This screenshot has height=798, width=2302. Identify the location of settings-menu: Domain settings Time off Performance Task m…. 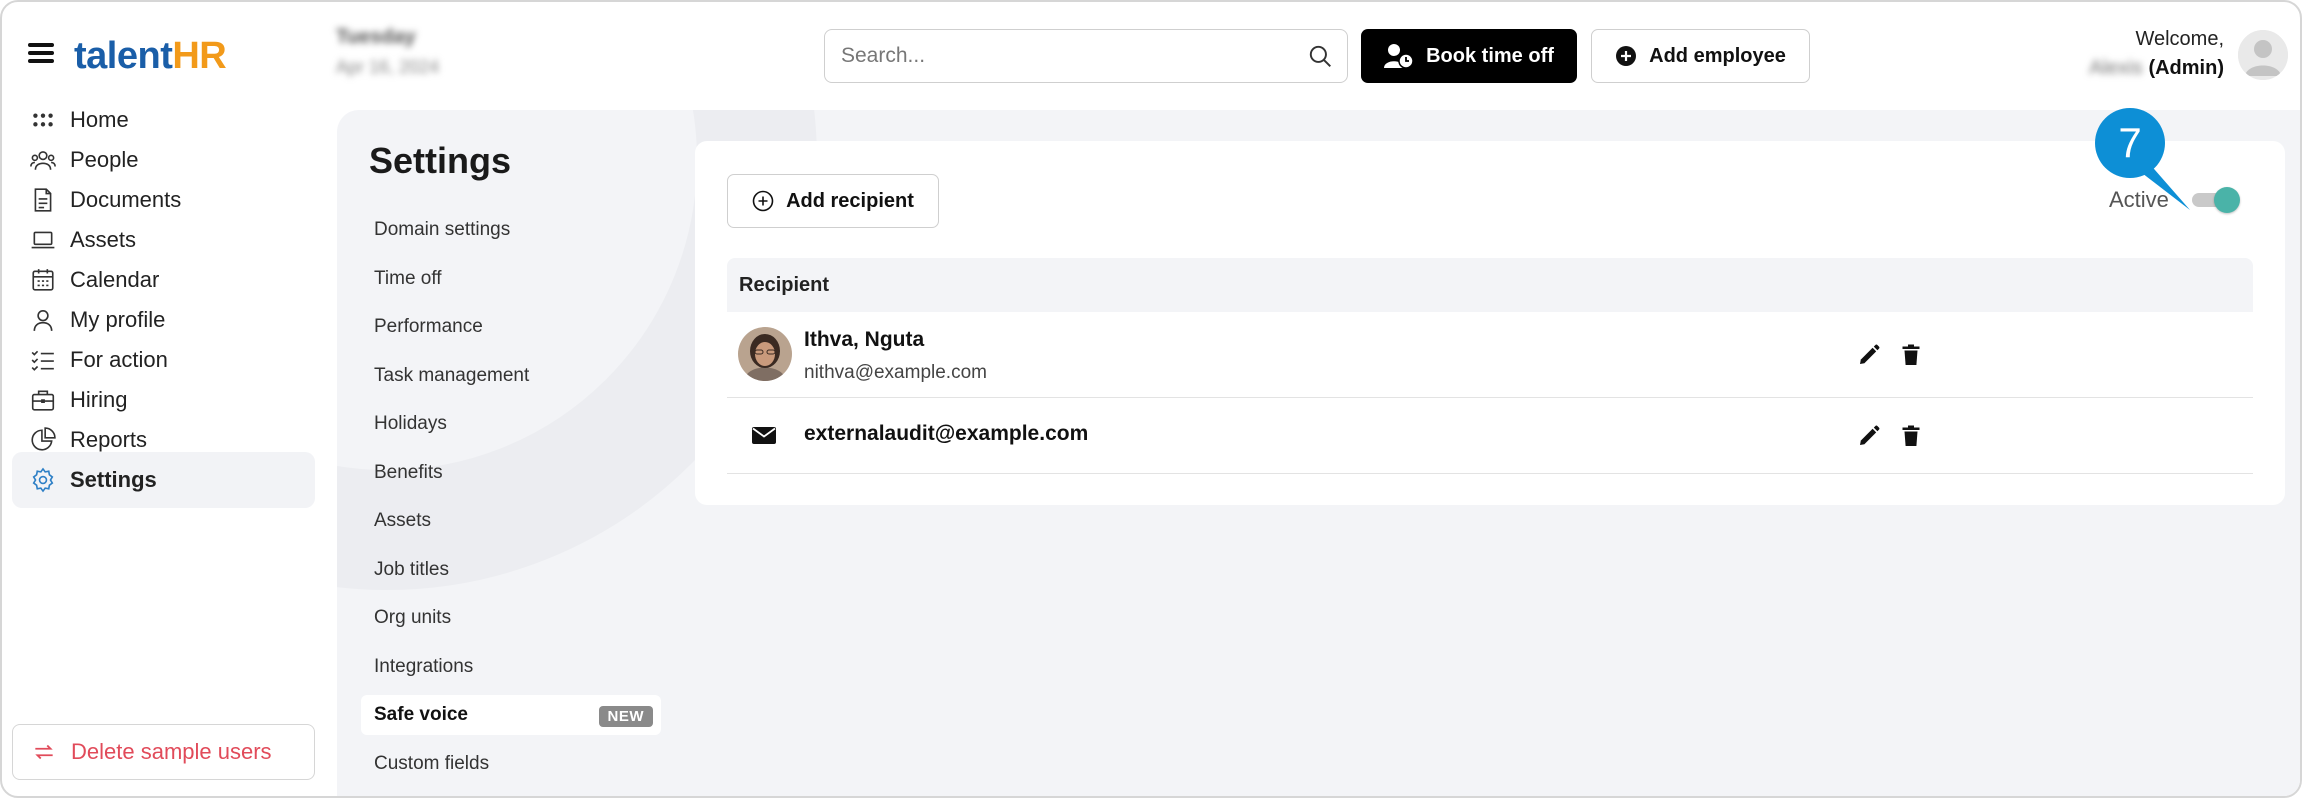
(511, 501).